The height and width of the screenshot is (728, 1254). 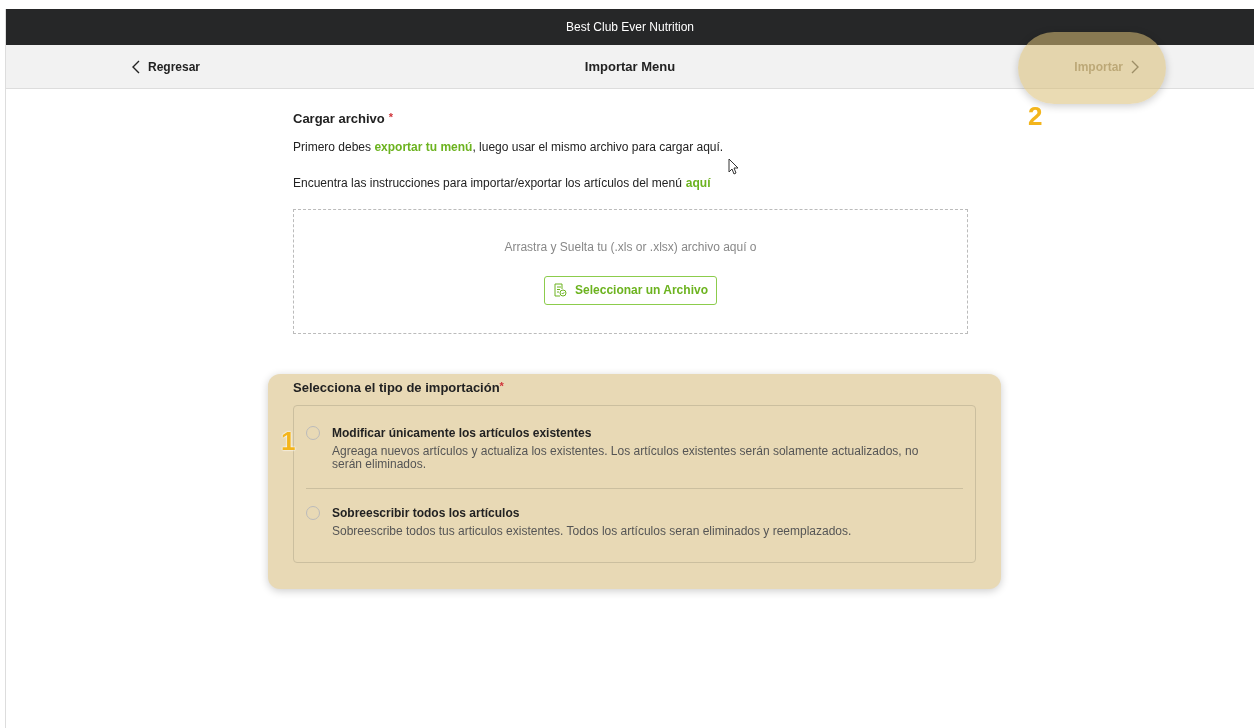 What do you see at coordinates (733, 166) in the screenshot?
I see `mouse-cursor-icon` at bounding box center [733, 166].